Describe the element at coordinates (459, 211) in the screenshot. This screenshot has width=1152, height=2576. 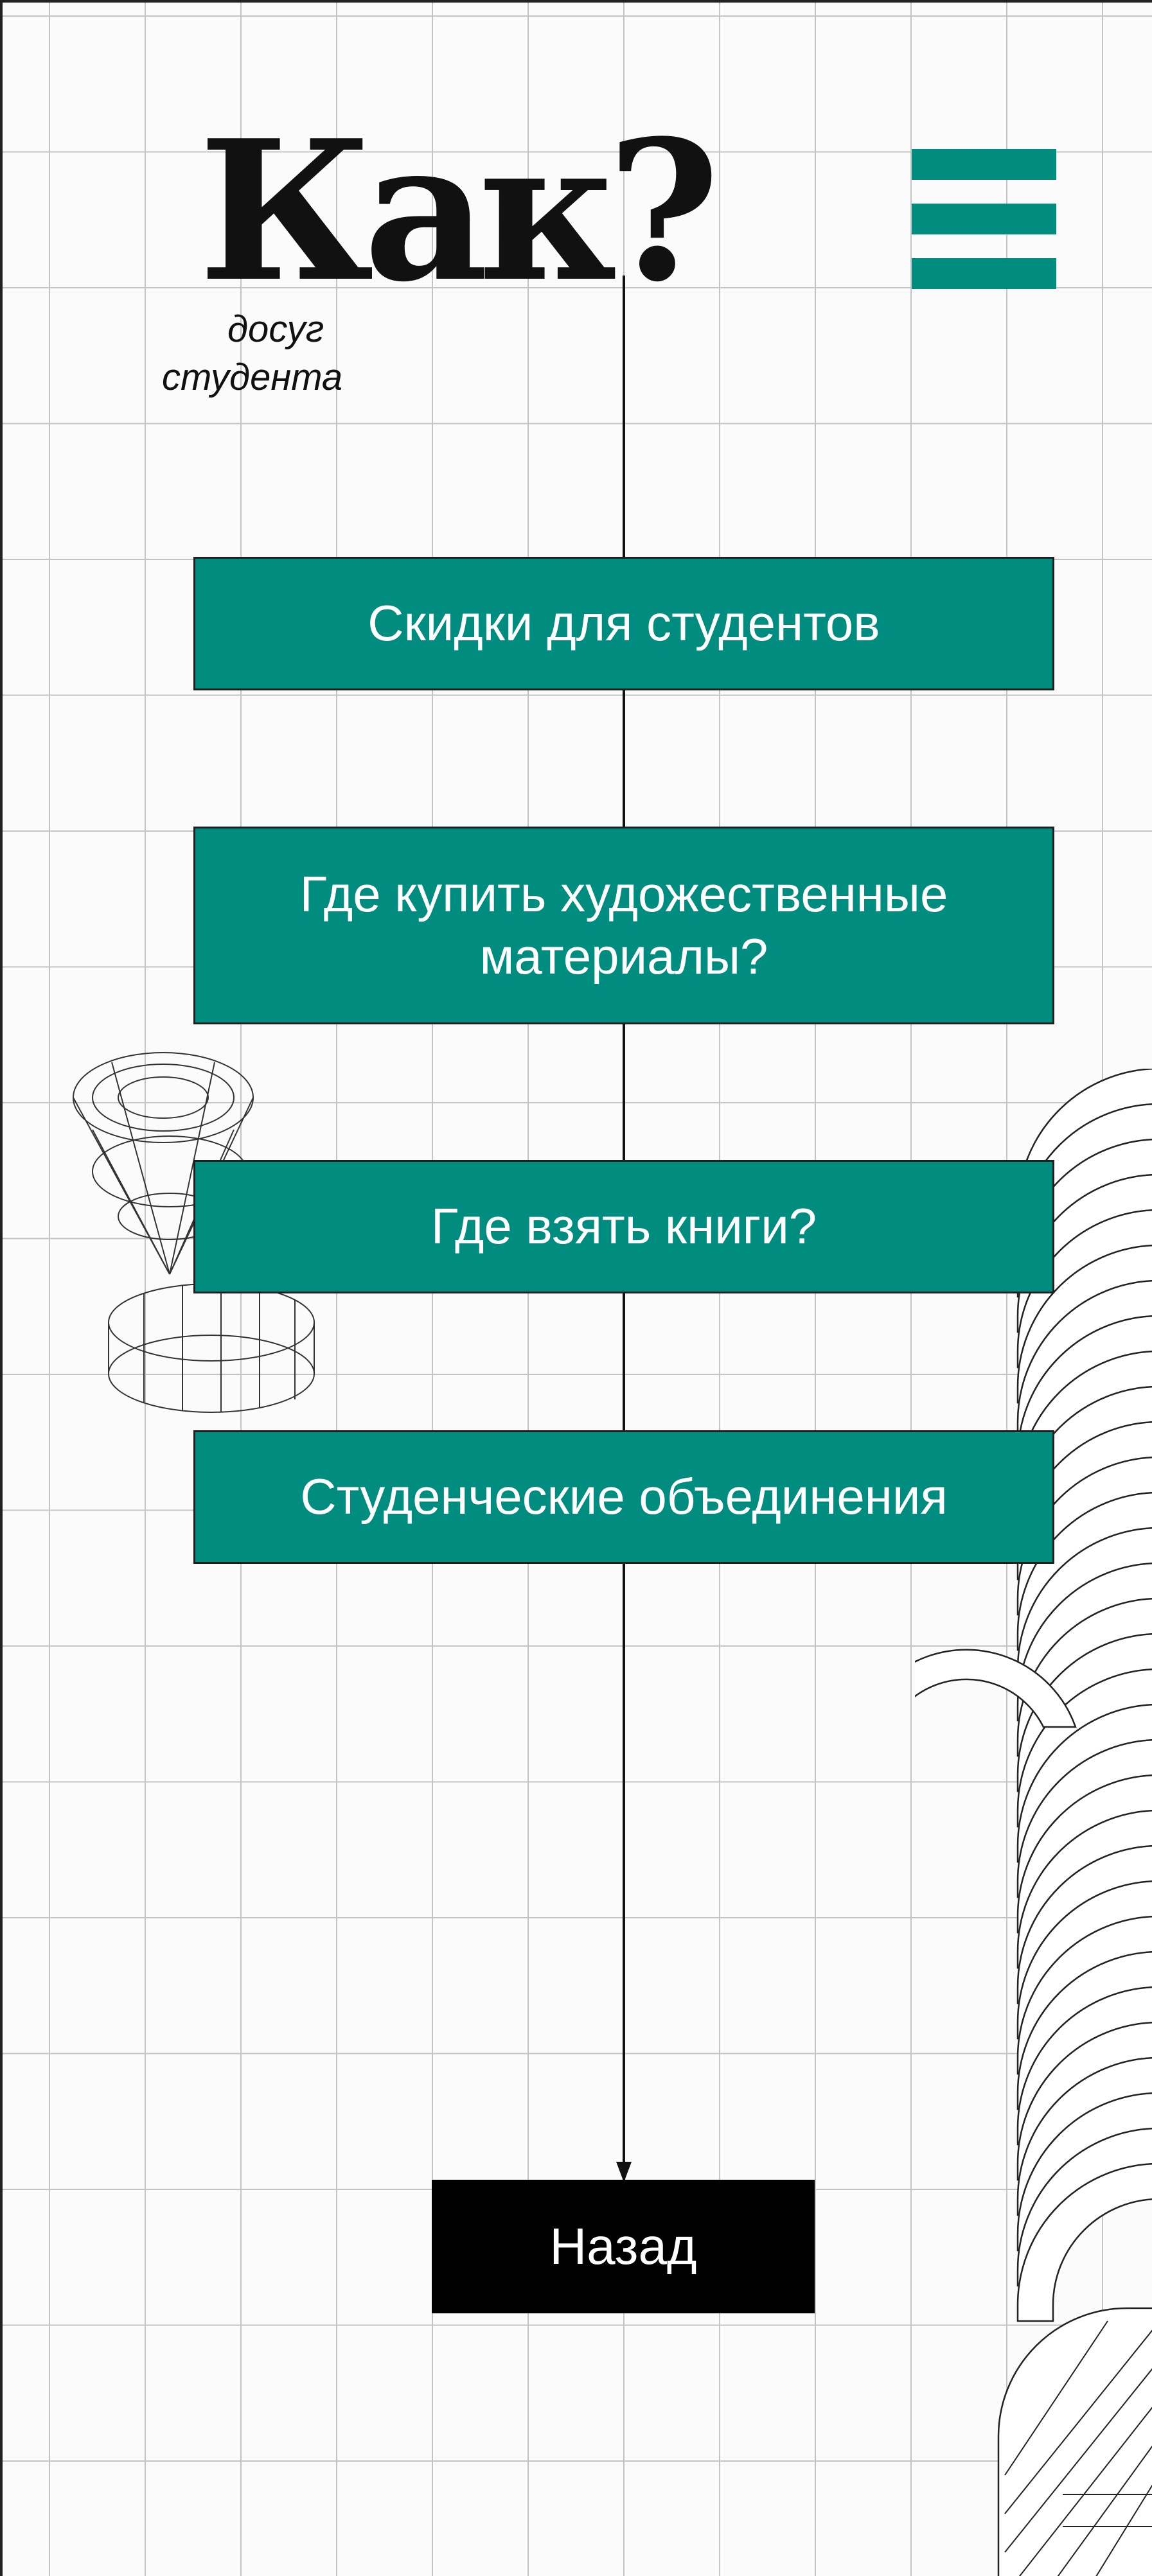
I see `logo-title: Как?` at that location.